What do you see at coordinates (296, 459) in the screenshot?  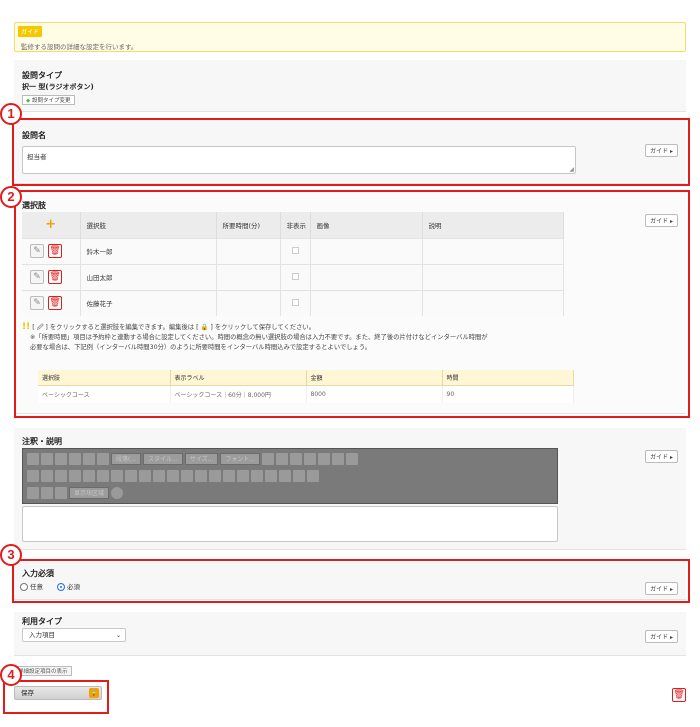 I see `list-icon` at bounding box center [296, 459].